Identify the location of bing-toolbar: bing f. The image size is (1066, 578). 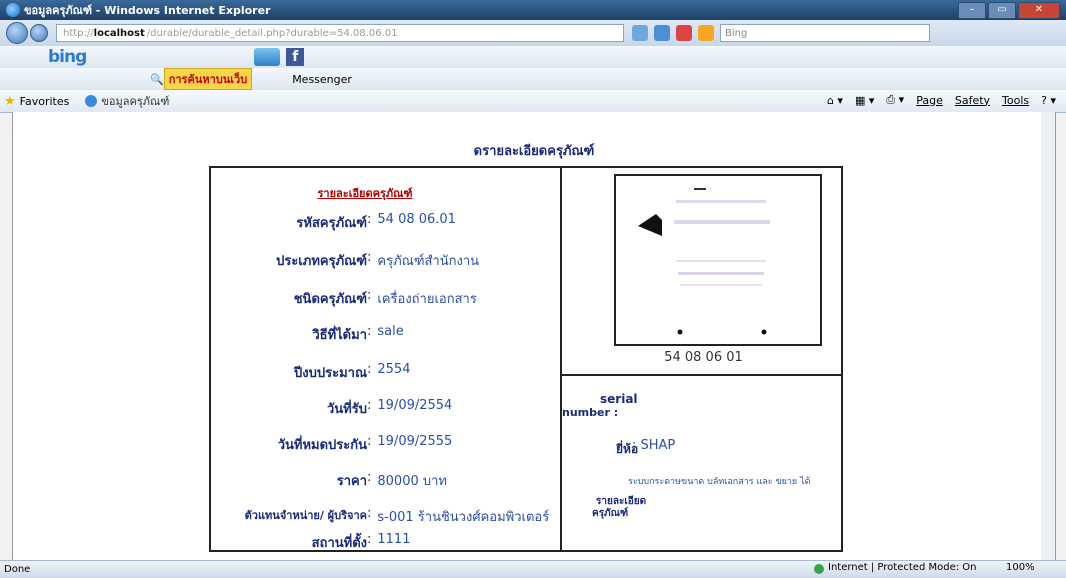
(533, 57).